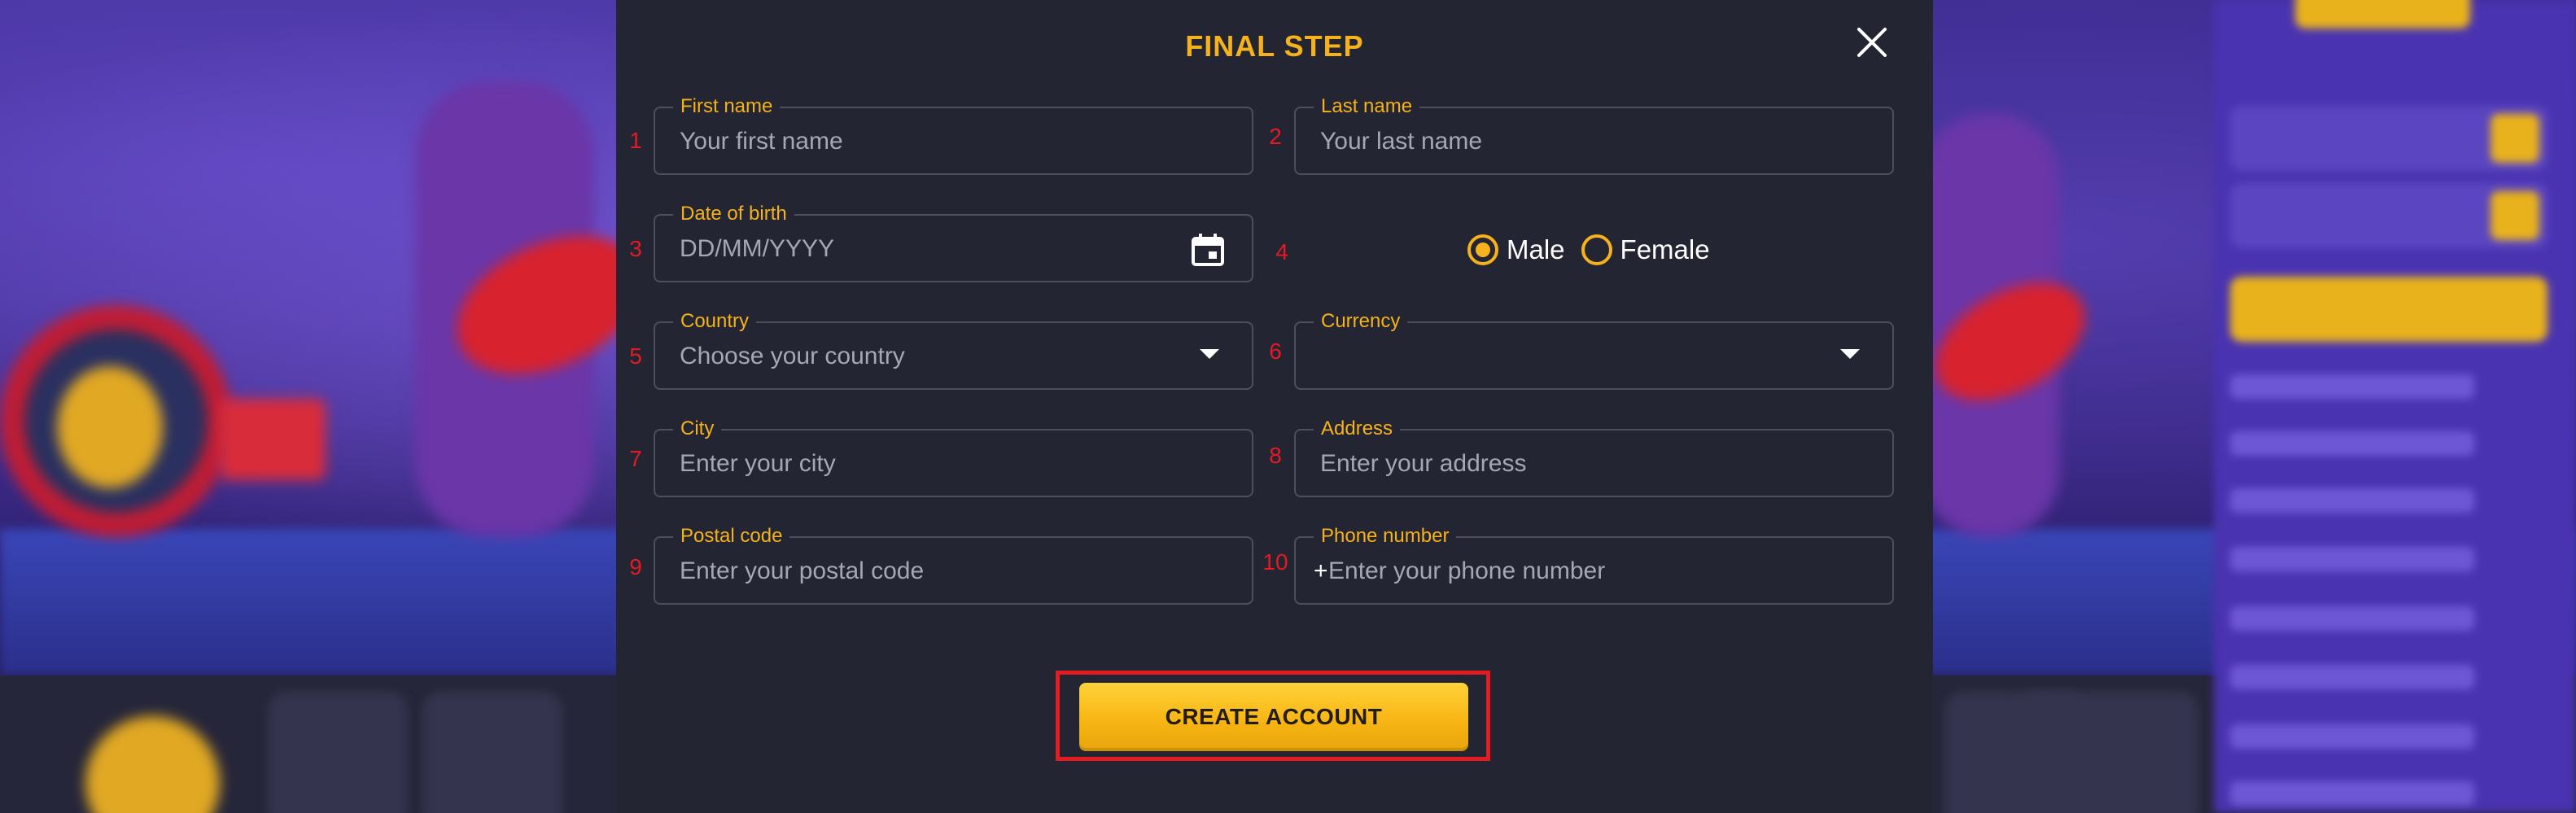 The height and width of the screenshot is (813, 2576). Describe the element at coordinates (2395, 406) in the screenshot. I see `sidebar-backdrop` at that location.